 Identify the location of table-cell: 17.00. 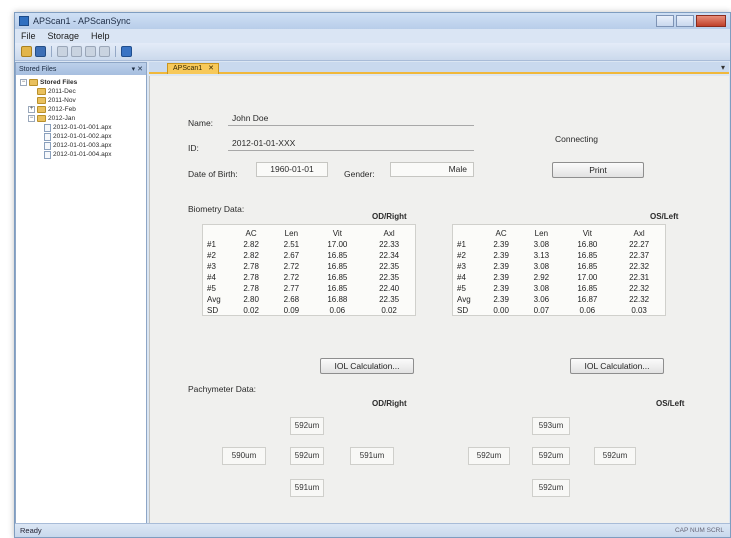
(587, 277).